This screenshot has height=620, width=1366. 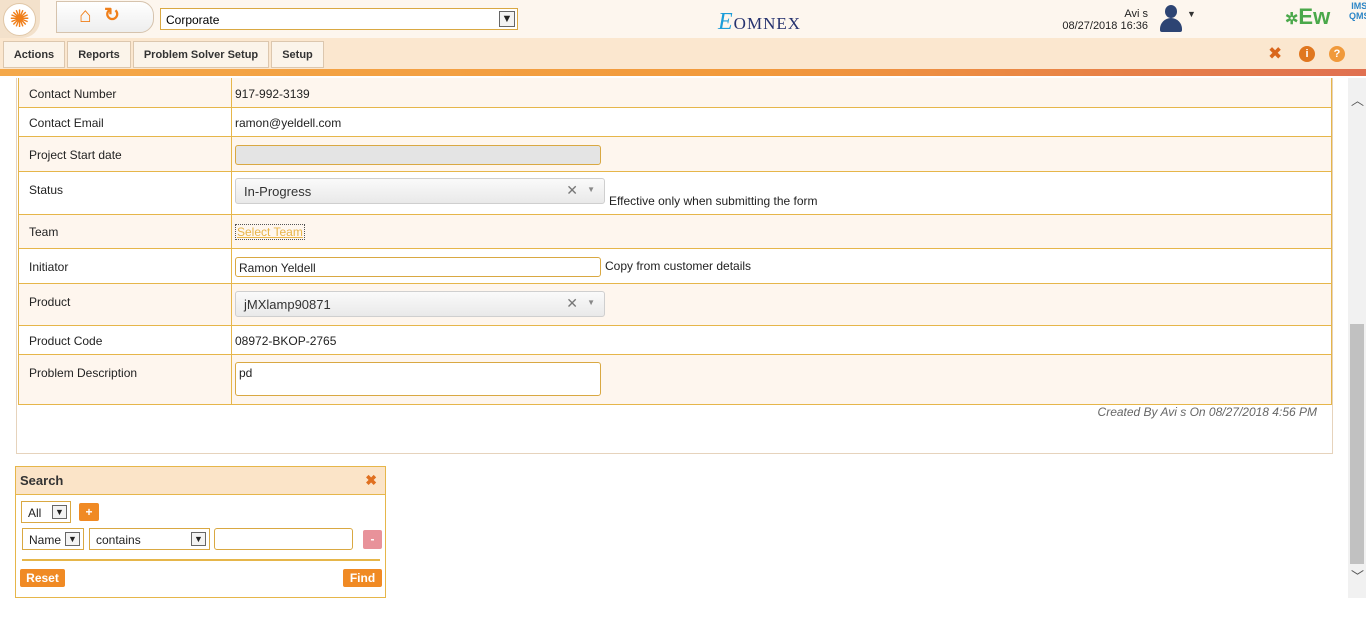 What do you see at coordinates (1105, 26) in the screenshot?
I see `current-datetime: 08/27/2018 16:36` at bounding box center [1105, 26].